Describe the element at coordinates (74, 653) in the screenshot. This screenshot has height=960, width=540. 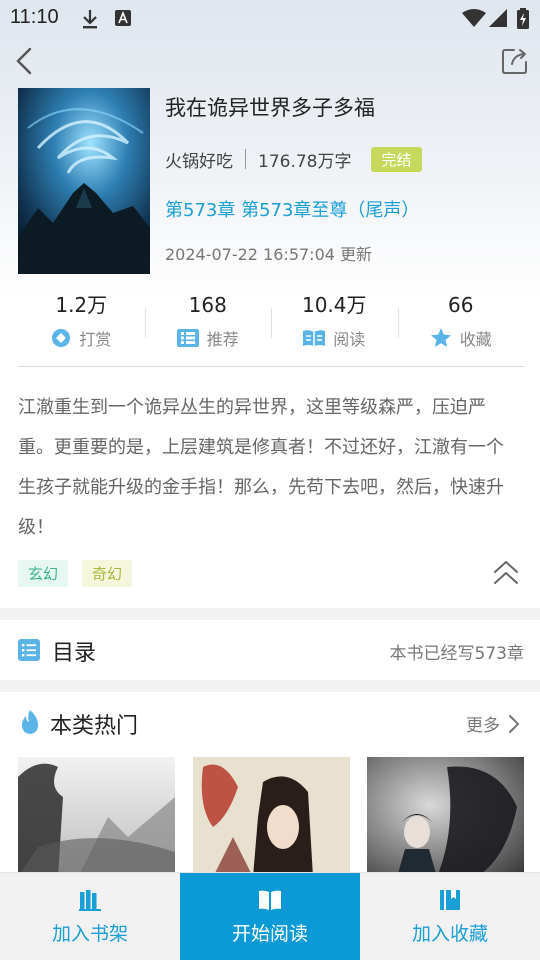
I see `catalog-title: 目录` at that location.